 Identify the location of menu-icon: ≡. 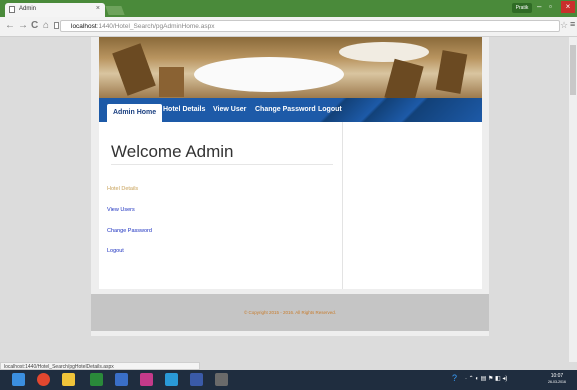
(572, 24).